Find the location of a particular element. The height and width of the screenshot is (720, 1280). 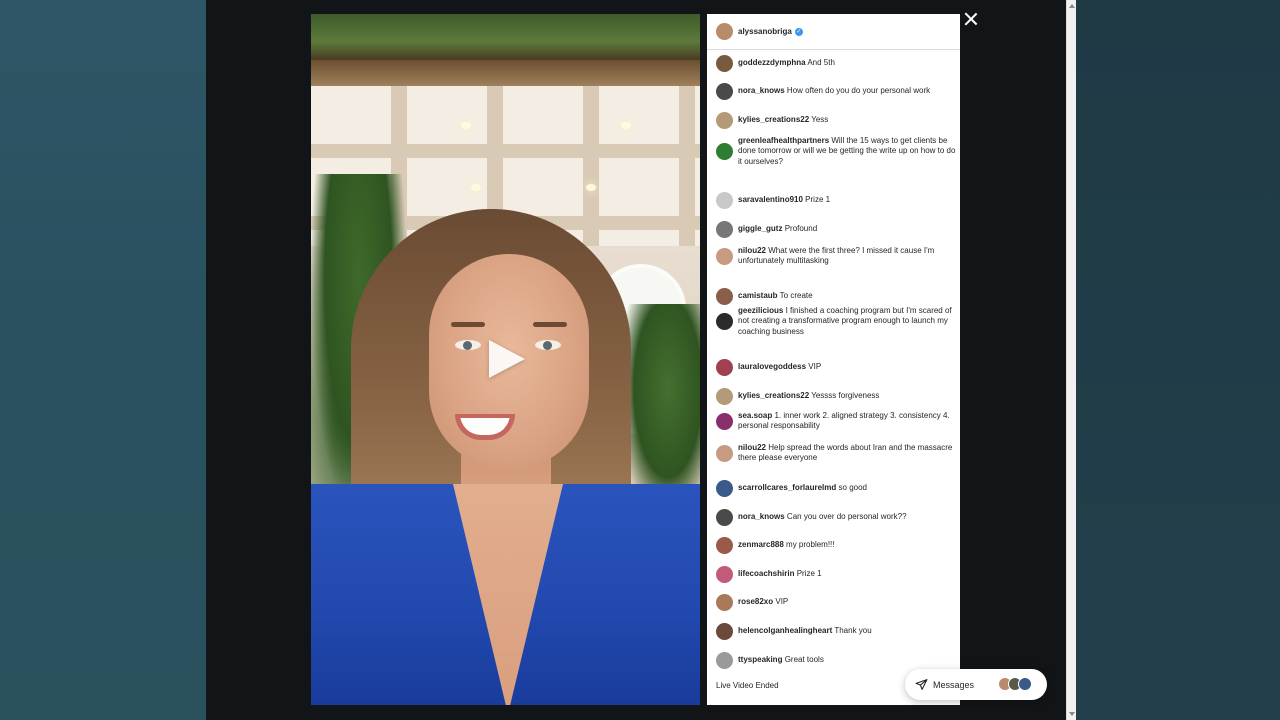

page-scrollbar is located at coordinates (1071, 360).